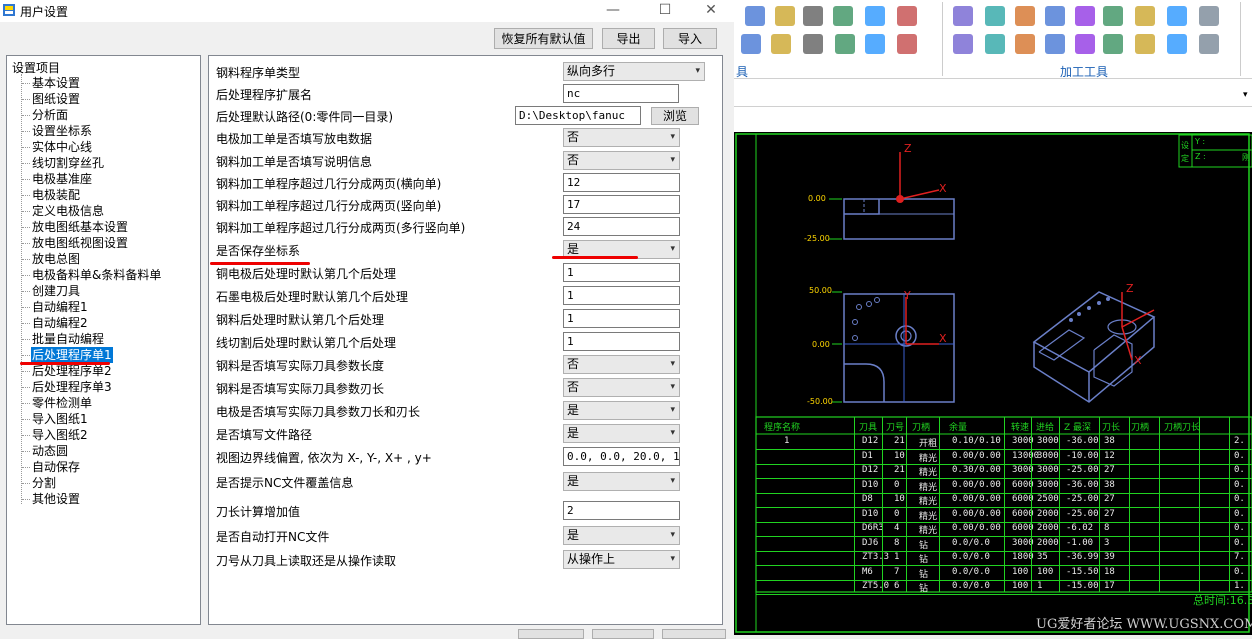  Describe the element at coordinates (56, 499) in the screenshot. I see `tree-item: 其他设置` at that location.